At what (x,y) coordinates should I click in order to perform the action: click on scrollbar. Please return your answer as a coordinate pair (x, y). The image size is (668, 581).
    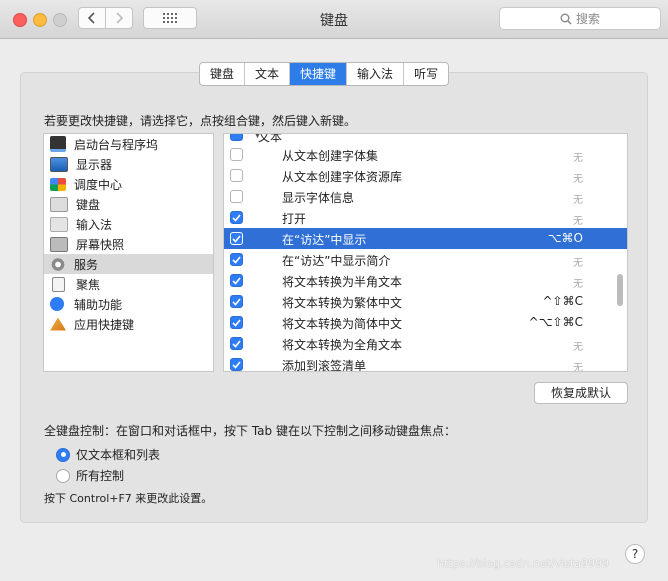
    Looking at the image, I should click on (620, 252).